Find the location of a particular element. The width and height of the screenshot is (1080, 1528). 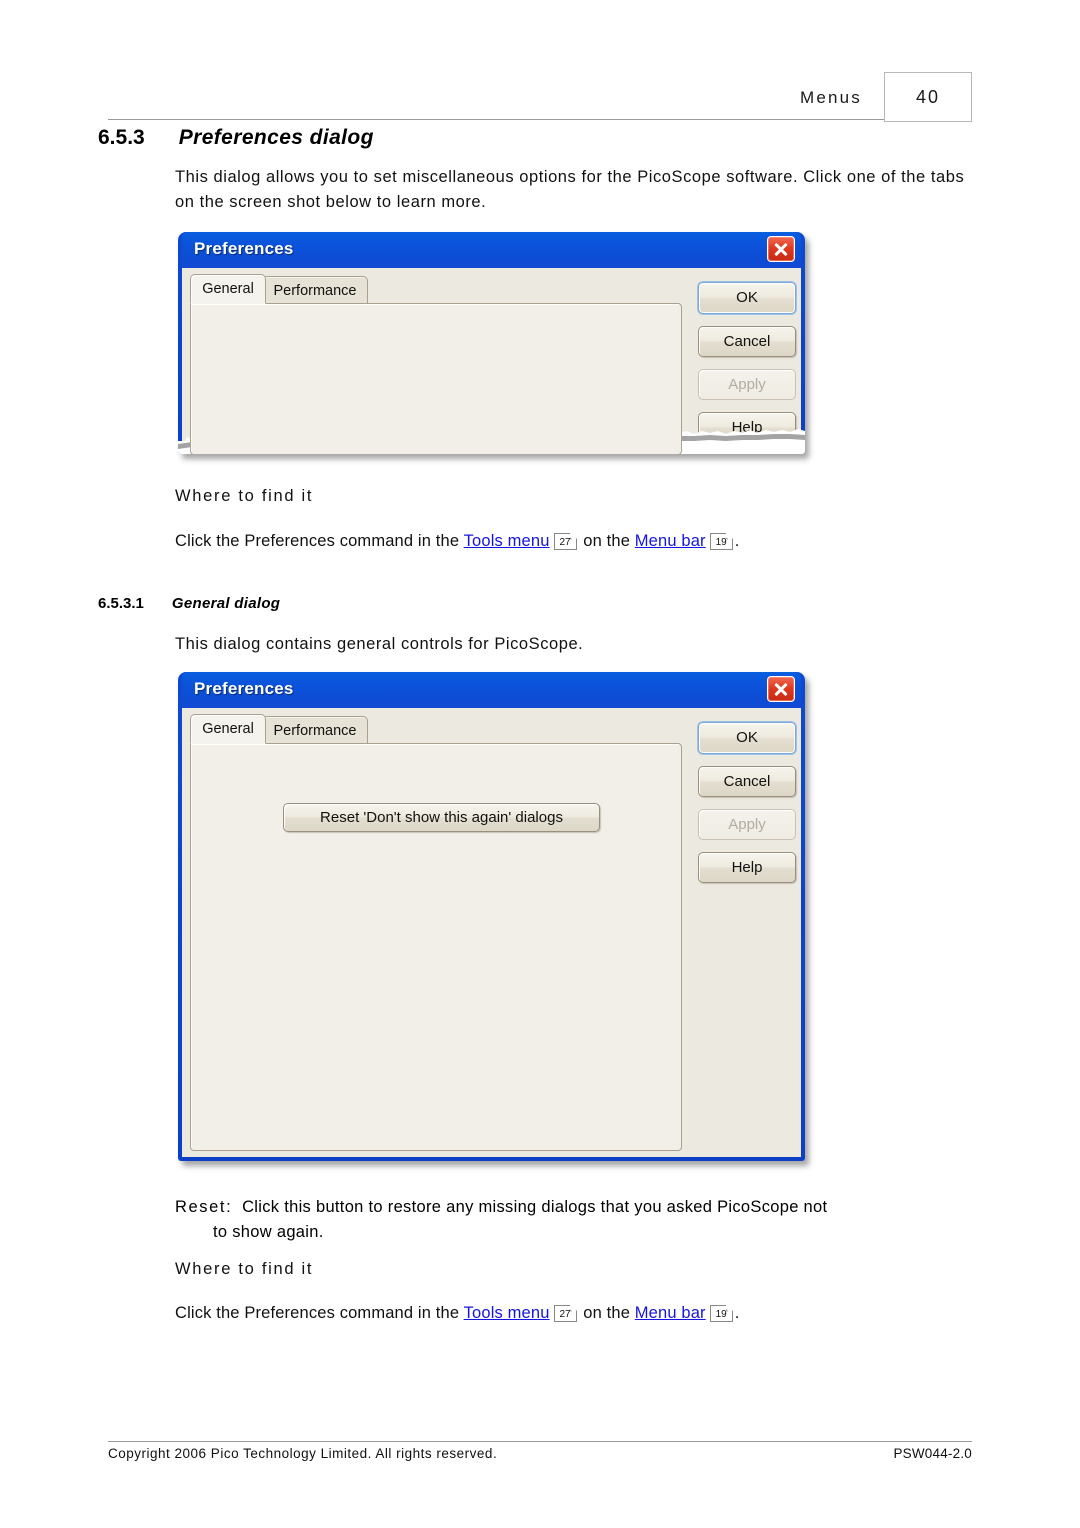

tab-content-panel-2: Reset 'Don't show this again' dialogs is located at coordinates (436, 947).